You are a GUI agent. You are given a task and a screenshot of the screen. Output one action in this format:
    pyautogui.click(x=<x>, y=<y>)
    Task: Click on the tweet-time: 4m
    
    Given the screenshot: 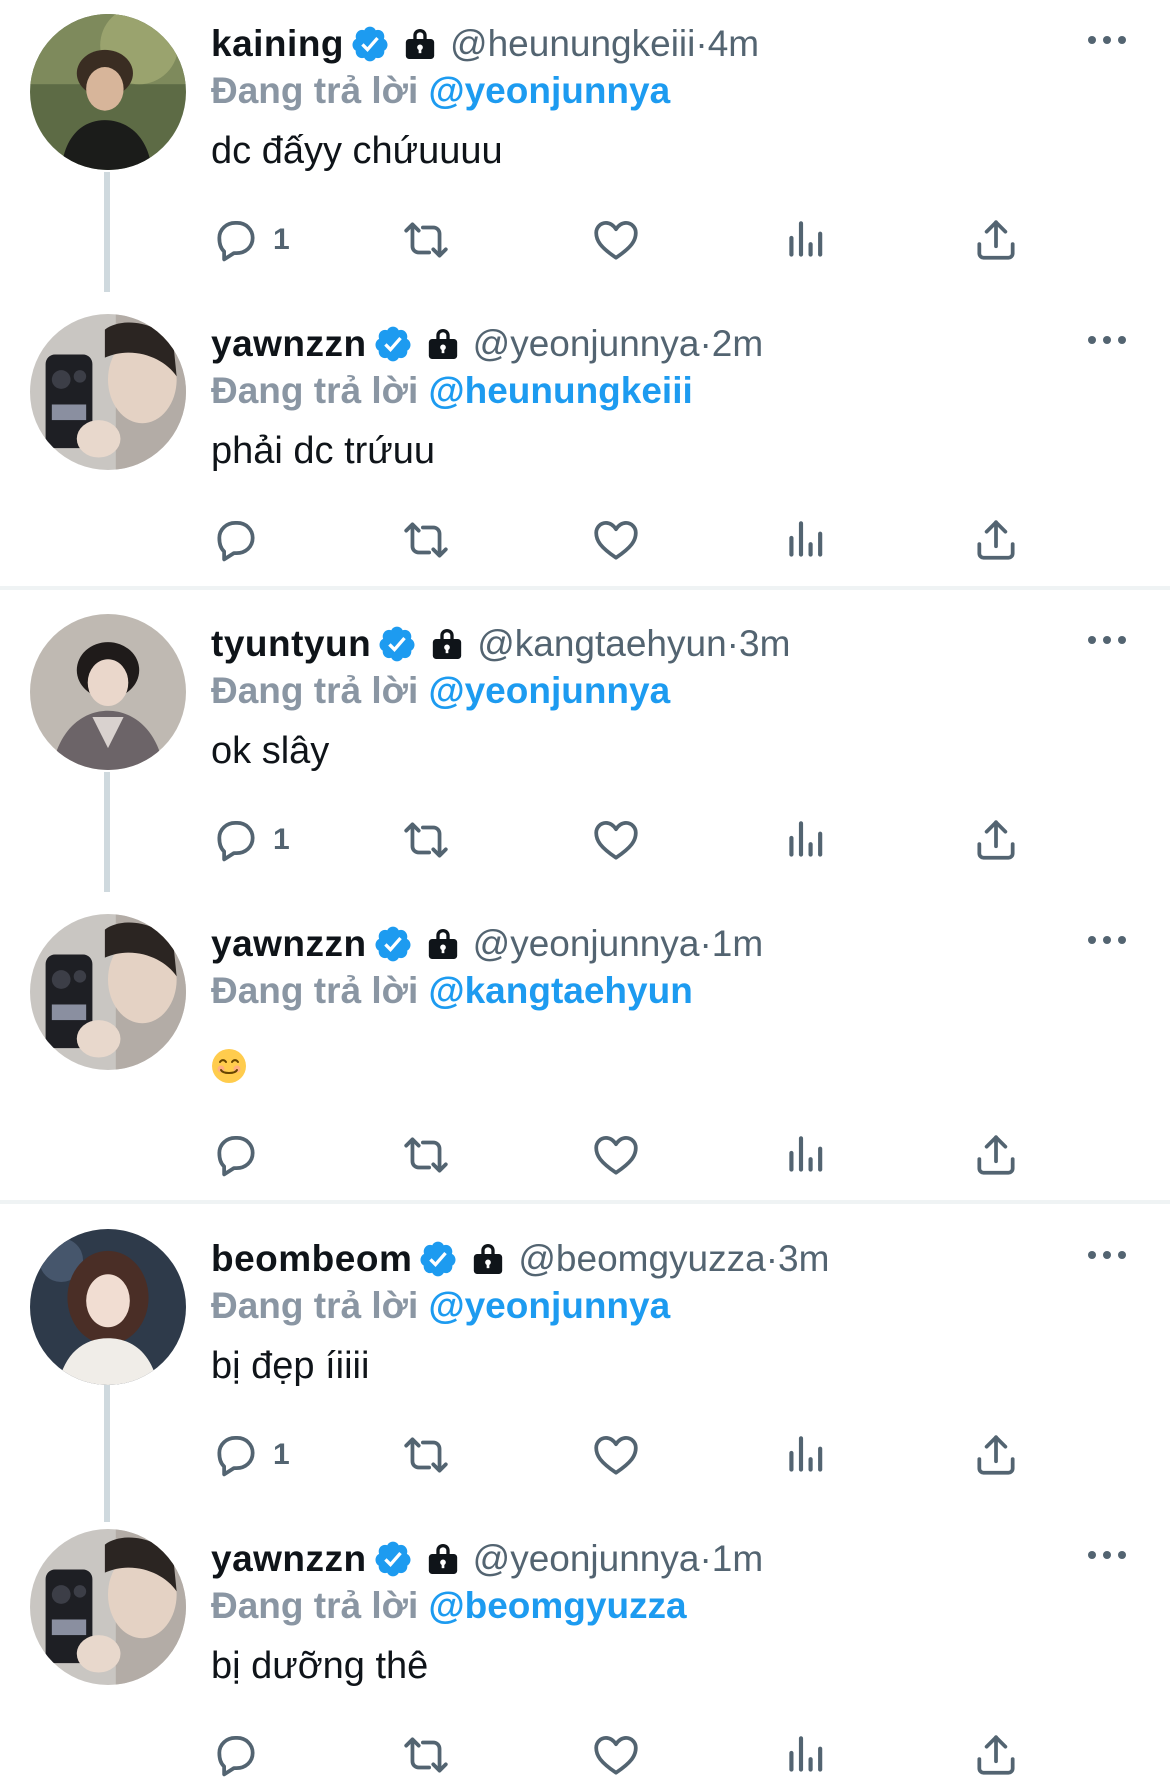 What is the action you would take?
    pyautogui.click(x=733, y=44)
    